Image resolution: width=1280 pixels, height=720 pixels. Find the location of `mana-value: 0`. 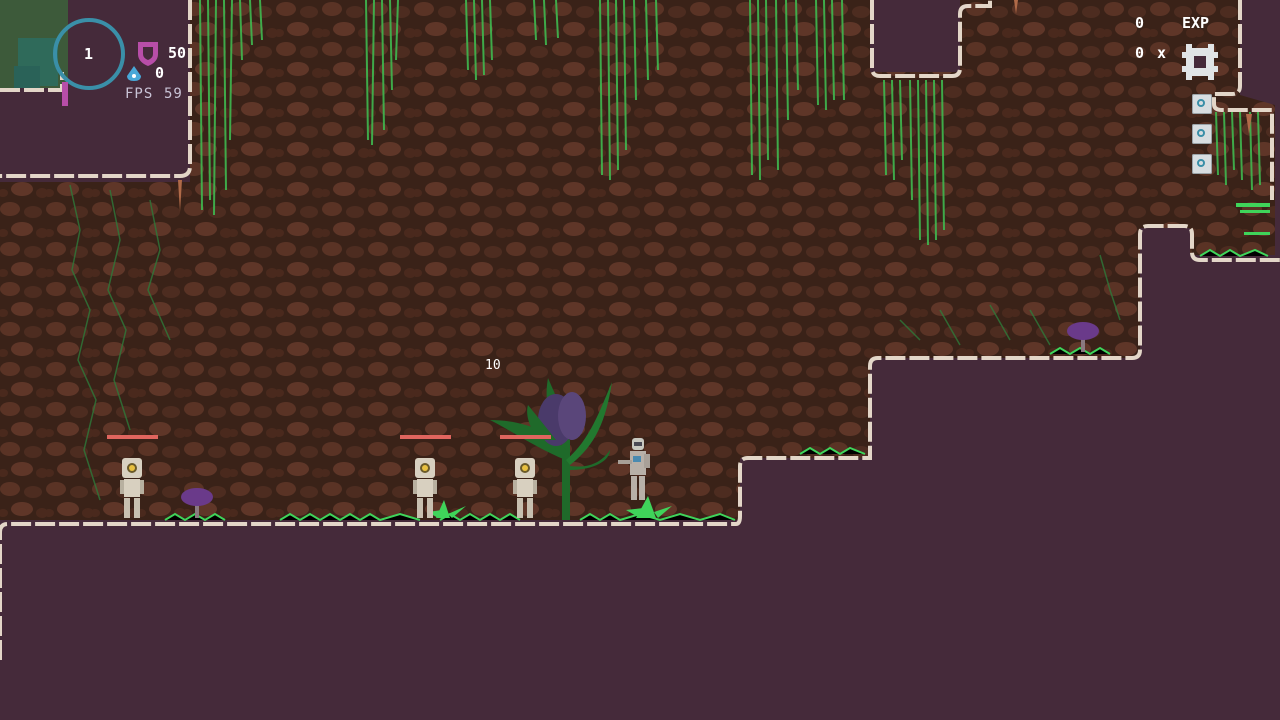

mana-value: 0 is located at coordinates (160, 73).